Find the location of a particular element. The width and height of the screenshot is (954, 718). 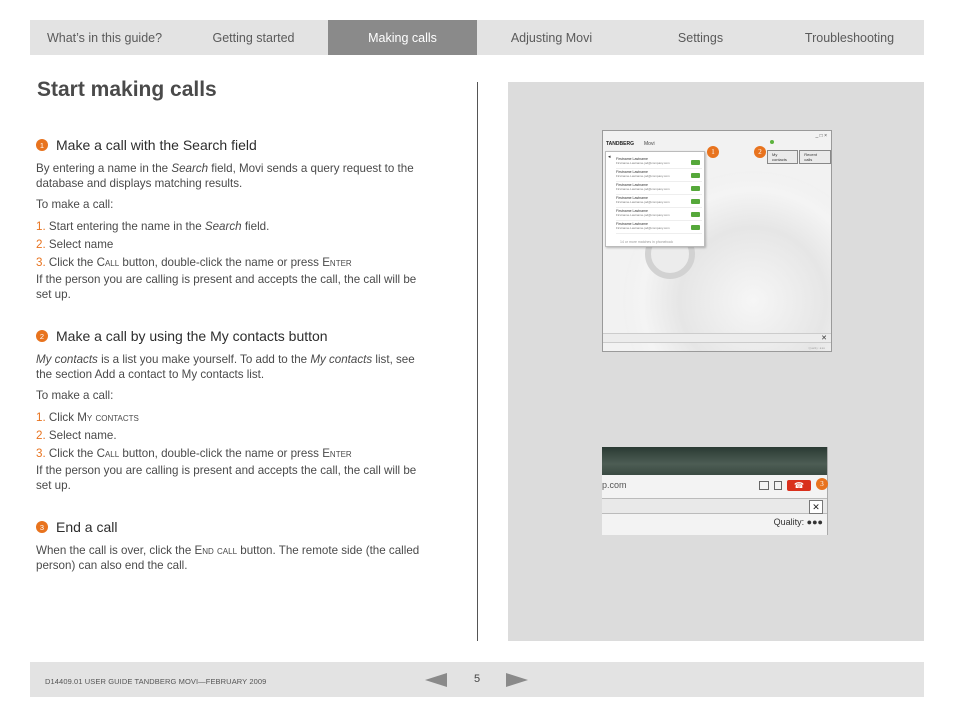

tab-settings: Settings is located at coordinates (700, 37).